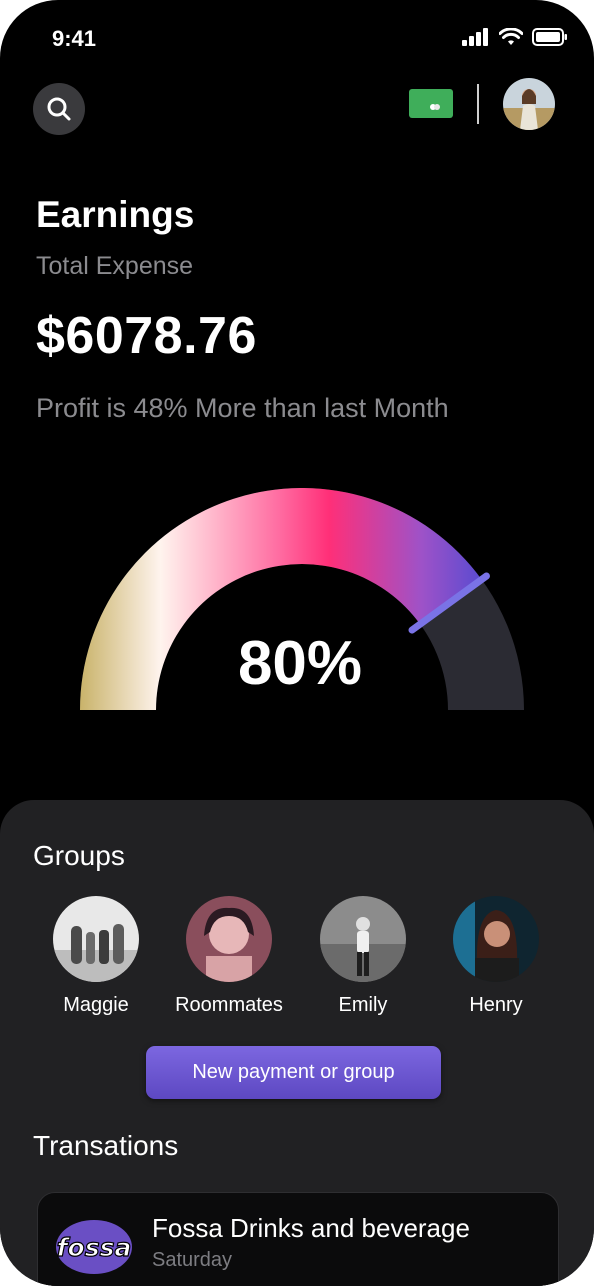 Image resolution: width=594 pixels, height=1286 pixels. Describe the element at coordinates (115, 214) in the screenshot. I see `page-title: Earnings` at that location.